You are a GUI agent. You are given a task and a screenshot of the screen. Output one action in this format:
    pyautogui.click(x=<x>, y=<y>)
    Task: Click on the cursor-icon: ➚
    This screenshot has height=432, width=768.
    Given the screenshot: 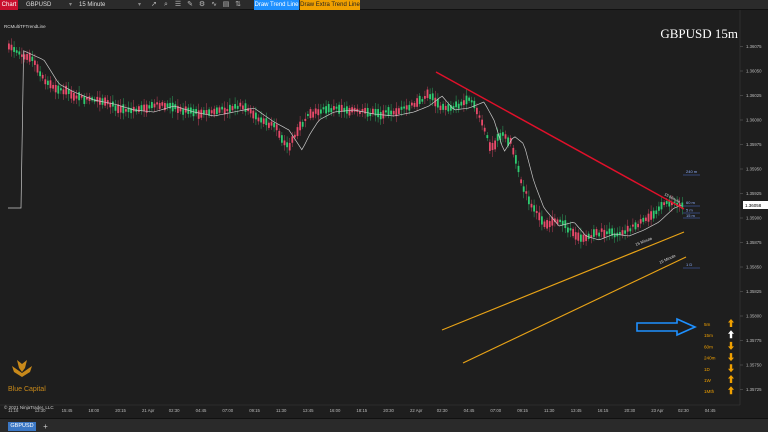 What is the action you would take?
    pyautogui.click(x=154, y=5)
    